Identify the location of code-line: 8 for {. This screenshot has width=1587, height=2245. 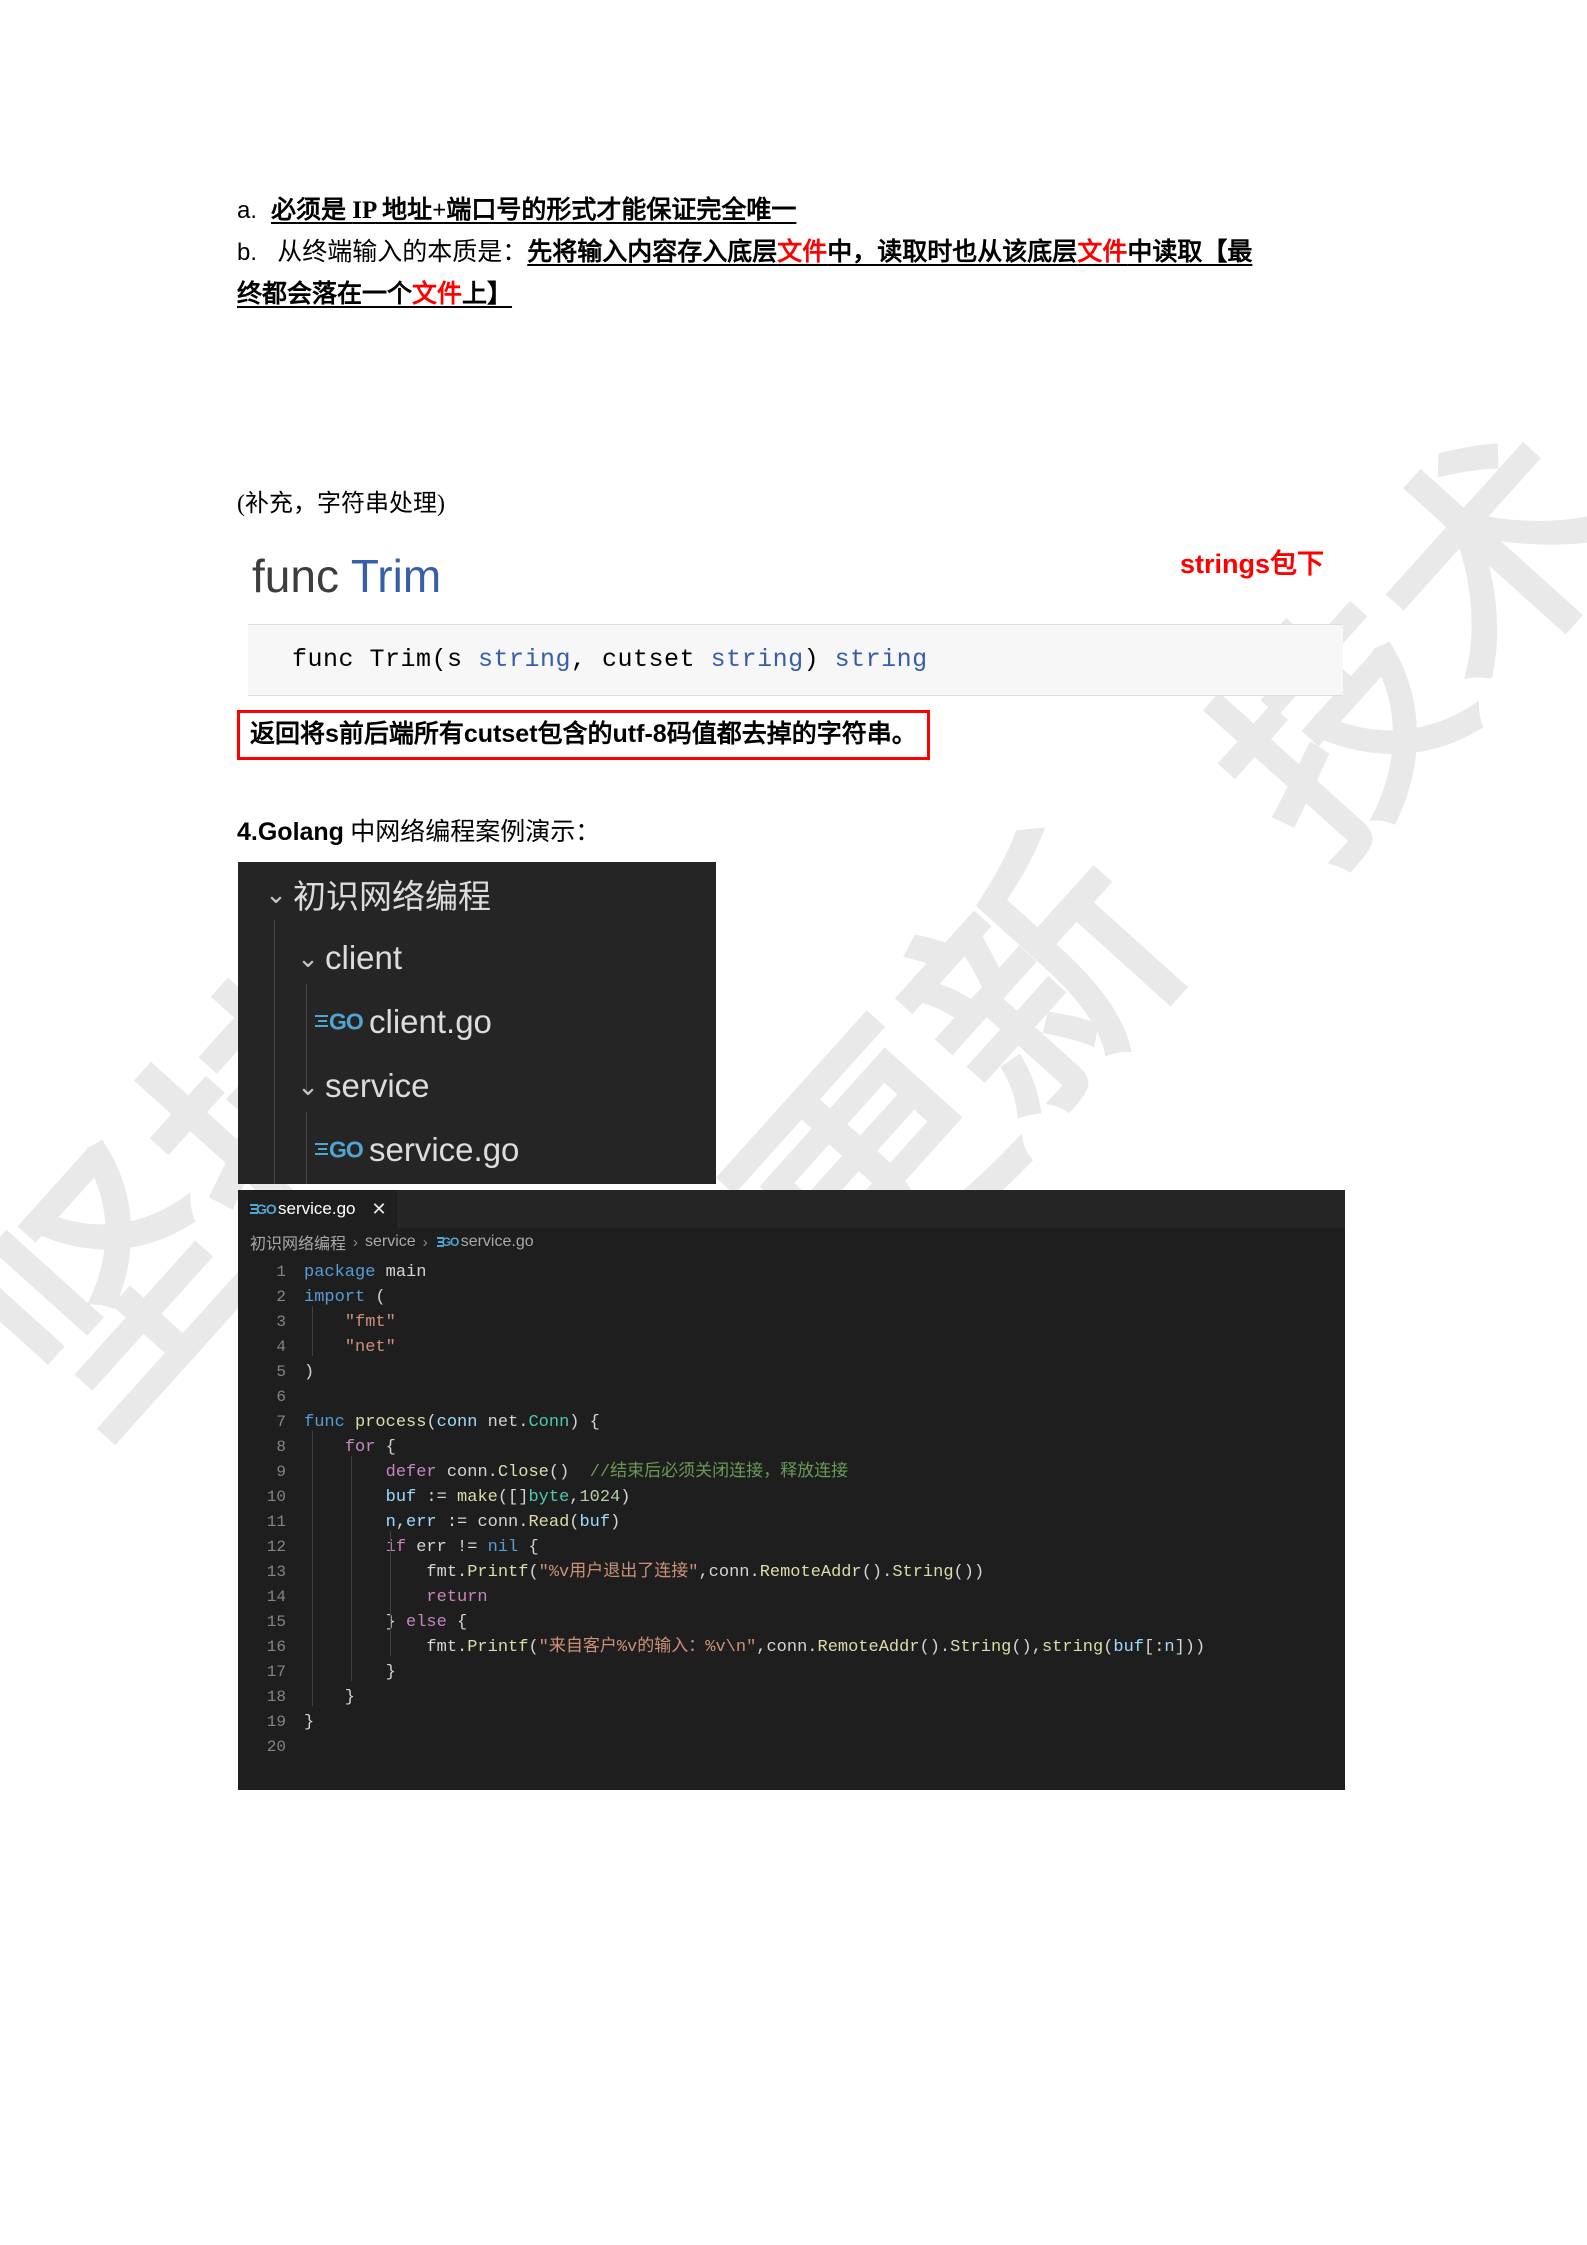
(791, 1447).